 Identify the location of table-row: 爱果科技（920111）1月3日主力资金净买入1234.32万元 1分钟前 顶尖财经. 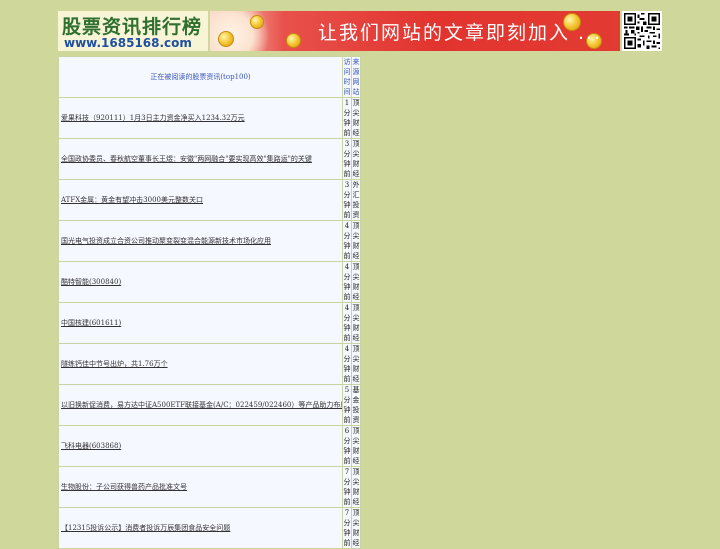
(209, 118).